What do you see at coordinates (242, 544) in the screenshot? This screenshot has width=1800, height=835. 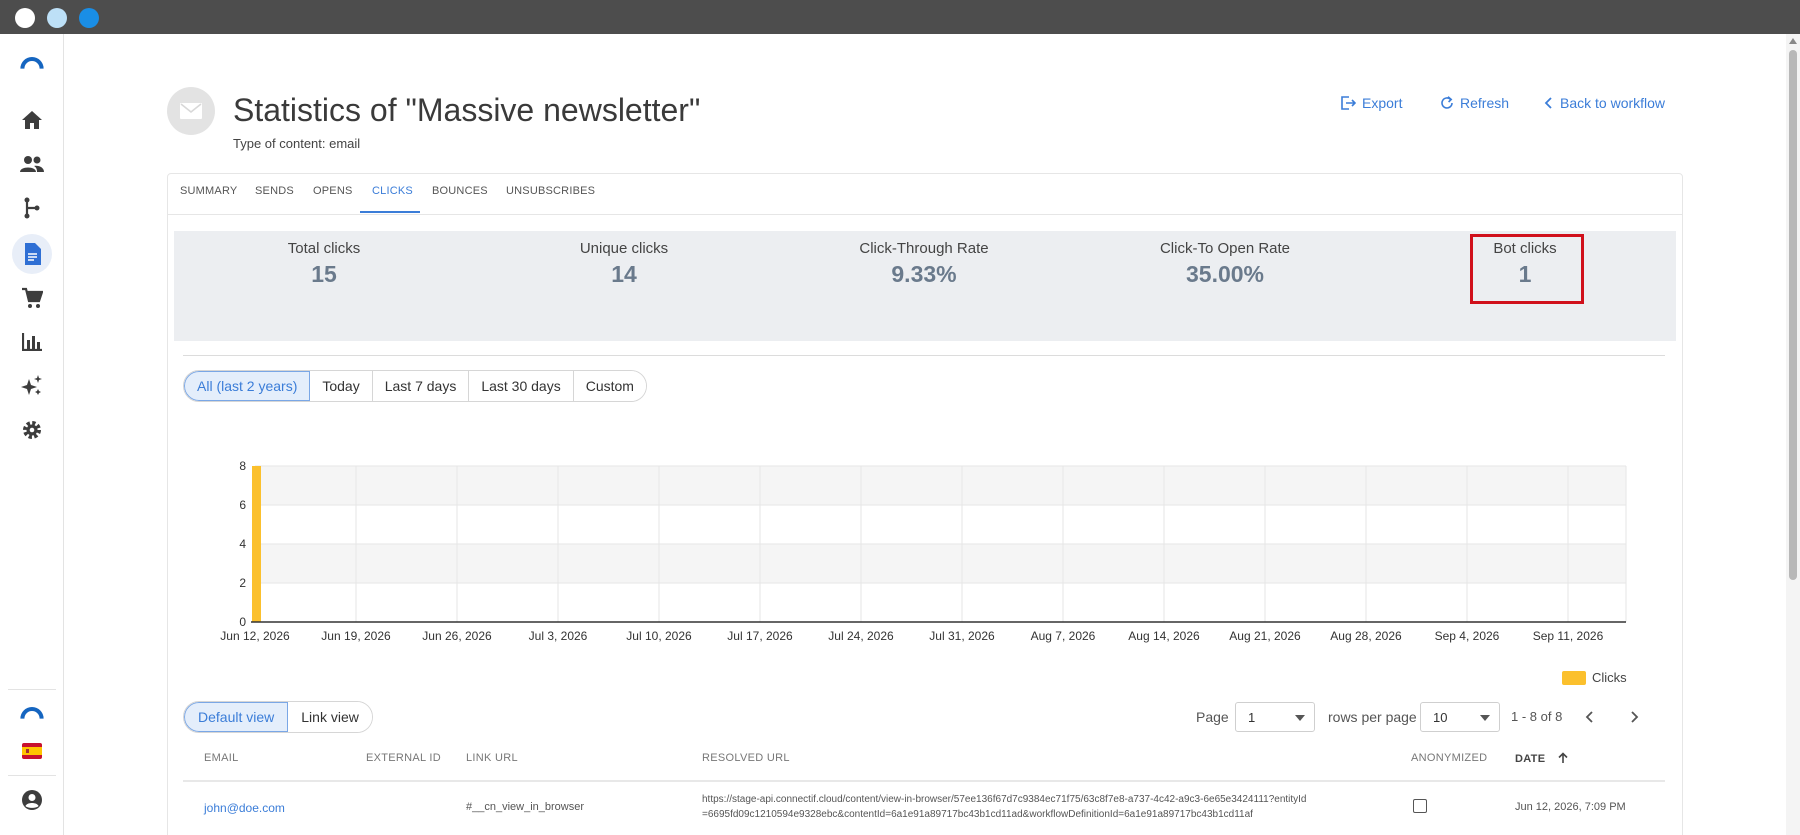 I see `y-tick-label: 4` at bounding box center [242, 544].